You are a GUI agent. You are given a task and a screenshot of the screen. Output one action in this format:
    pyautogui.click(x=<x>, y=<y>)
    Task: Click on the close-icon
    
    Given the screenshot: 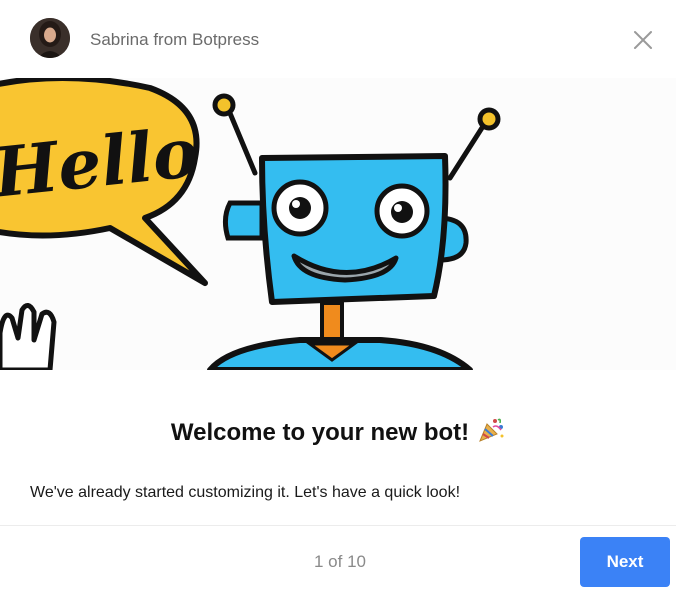 What is the action you would take?
    pyautogui.click(x=643, y=40)
    